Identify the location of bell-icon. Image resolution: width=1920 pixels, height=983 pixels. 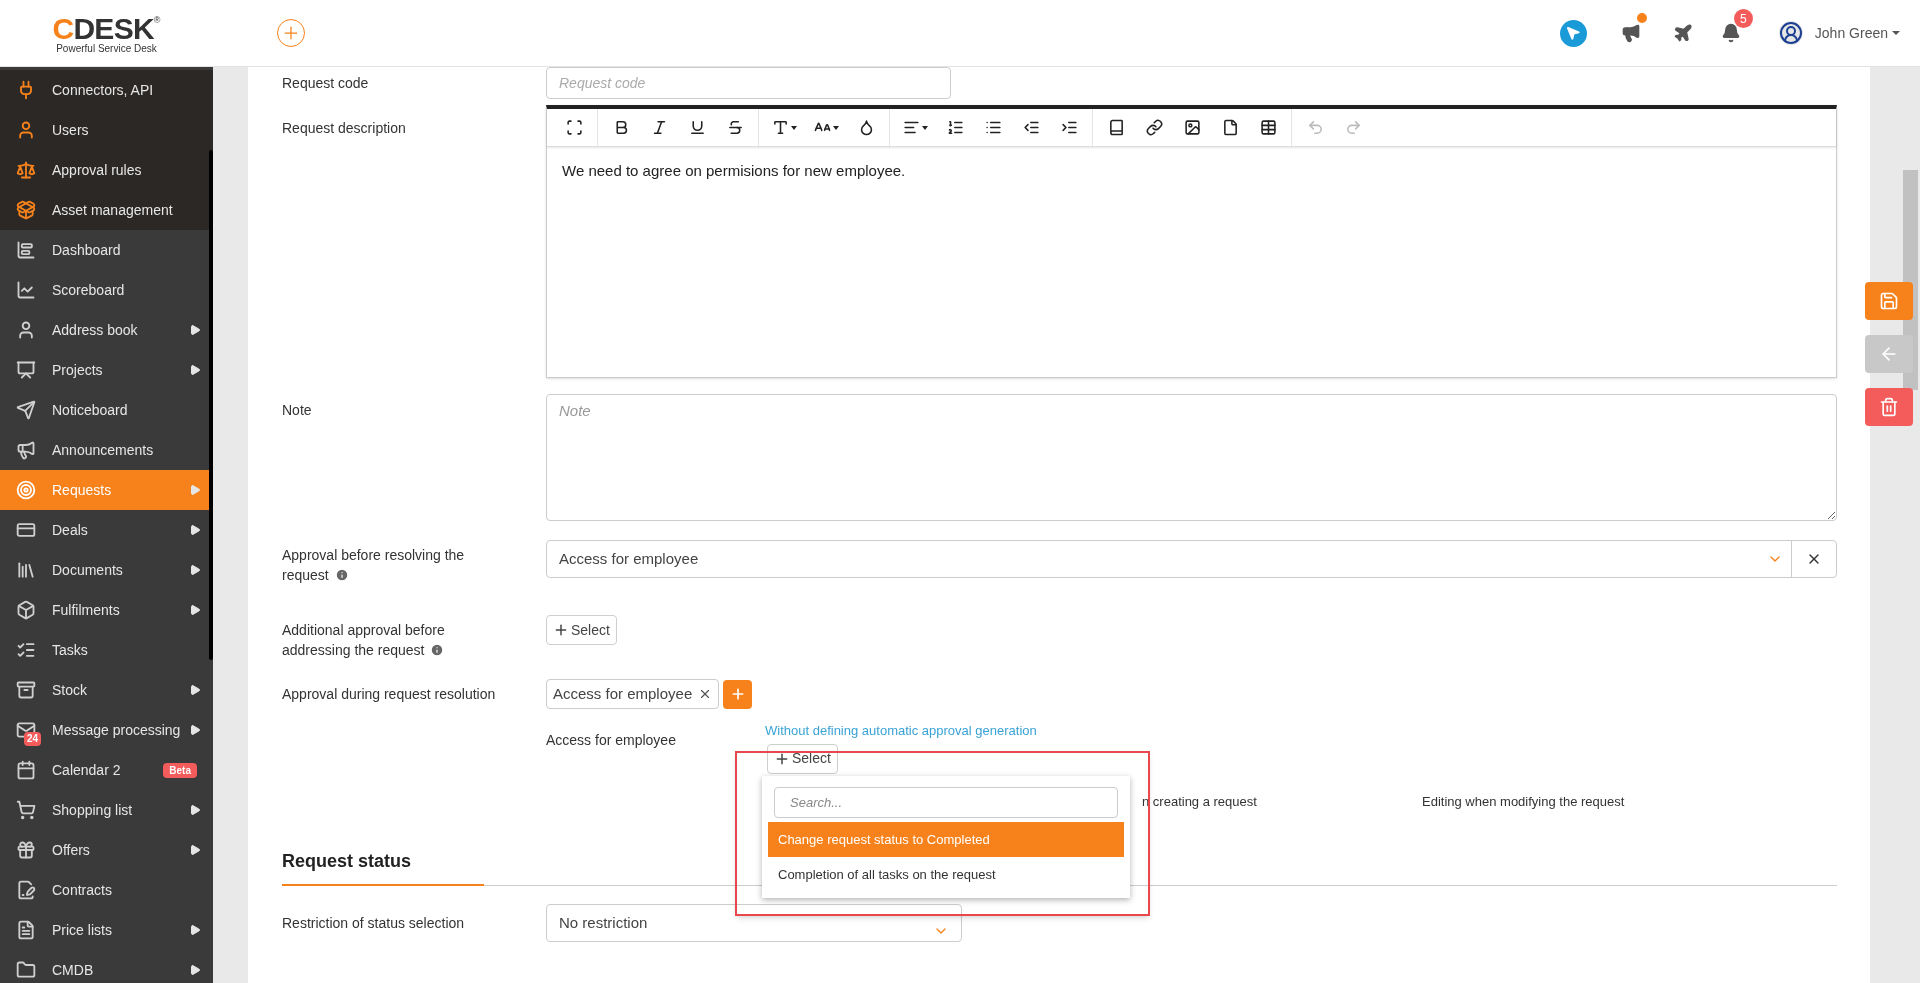
(1730, 33).